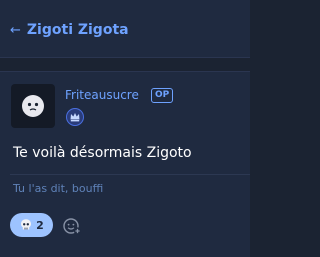  Describe the element at coordinates (58, 188) in the screenshot. I see `reply-preview: Tu l'as dit, bouffi` at that location.